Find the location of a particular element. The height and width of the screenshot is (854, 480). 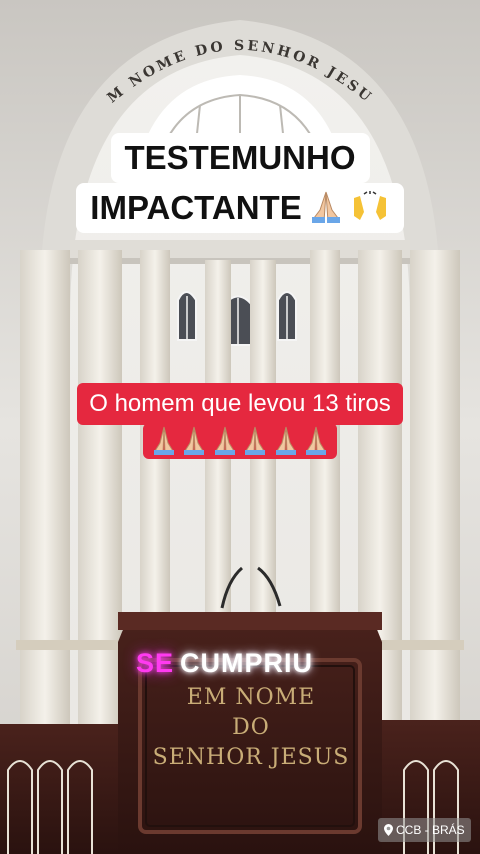

subtitle-text: O homem que levou 13 tiros is located at coordinates (240, 404).